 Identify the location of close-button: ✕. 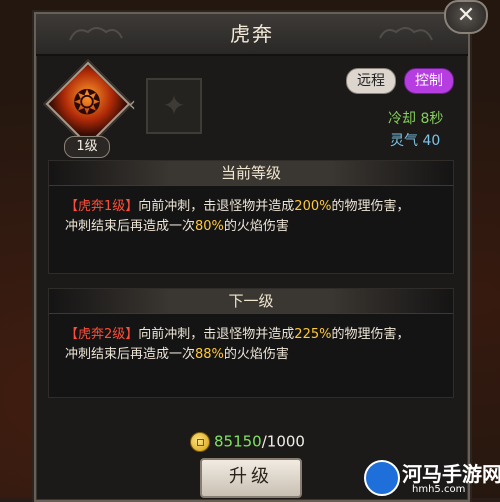
(466, 17).